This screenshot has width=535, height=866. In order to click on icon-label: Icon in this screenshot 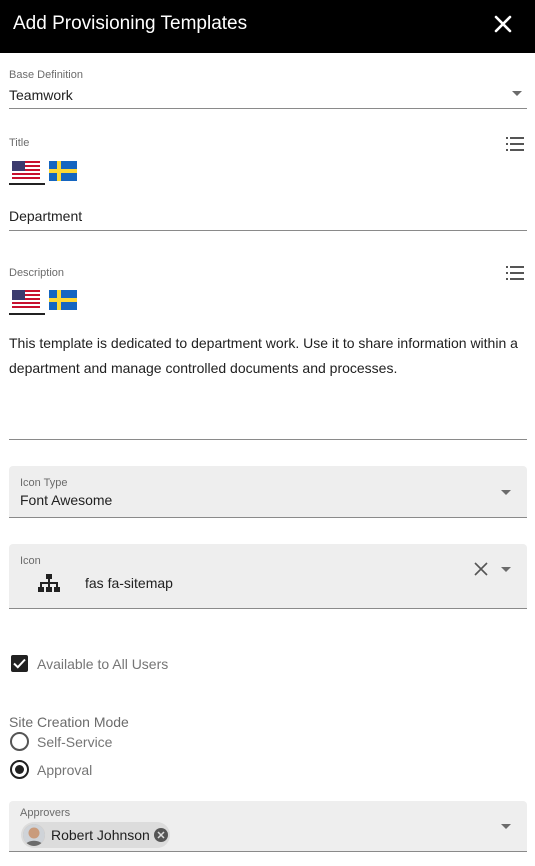, I will do `click(30, 561)`.